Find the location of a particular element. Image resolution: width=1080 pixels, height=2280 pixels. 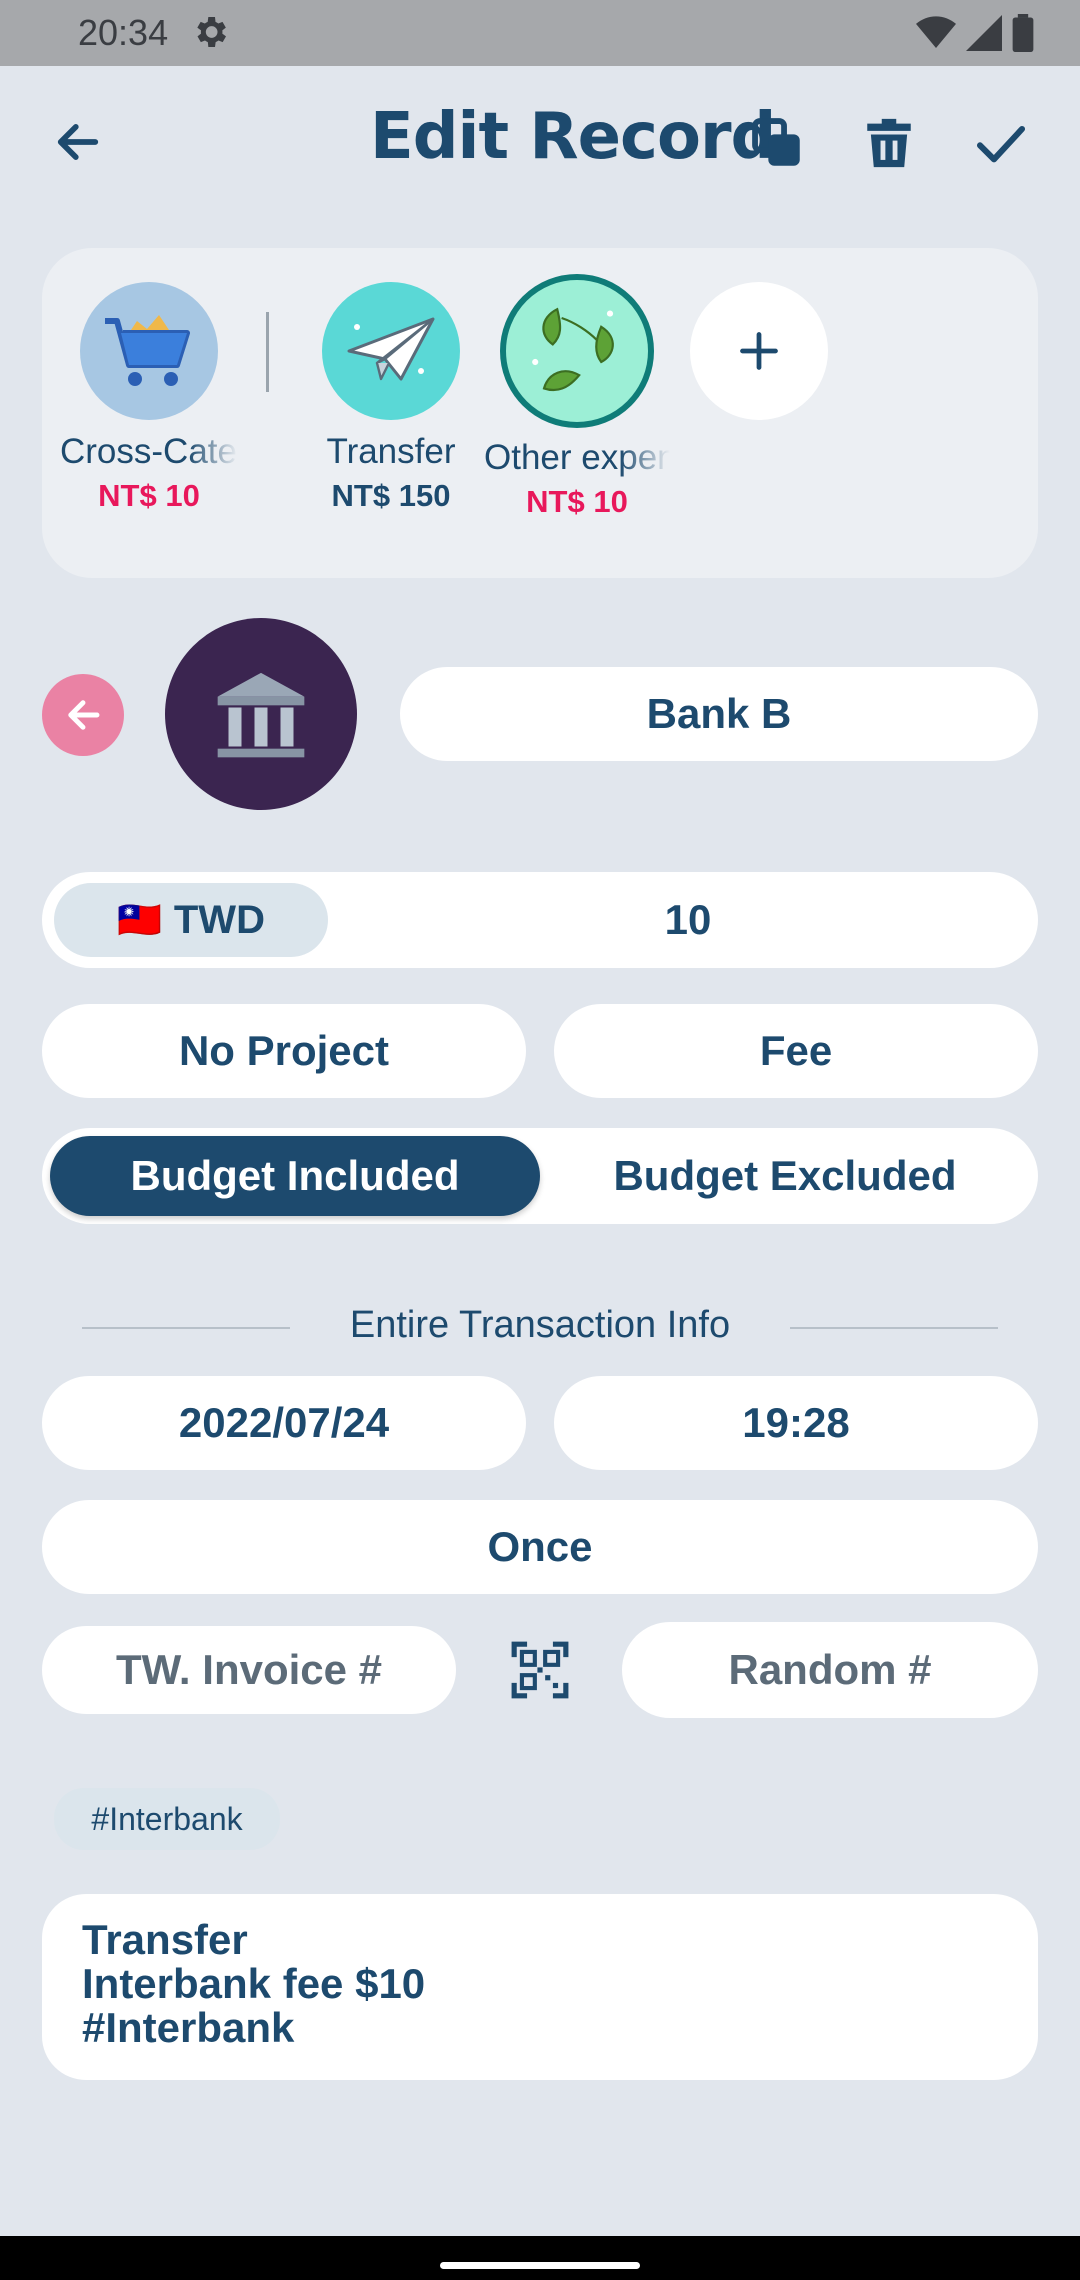

time-value: 19:28 is located at coordinates (796, 1422).